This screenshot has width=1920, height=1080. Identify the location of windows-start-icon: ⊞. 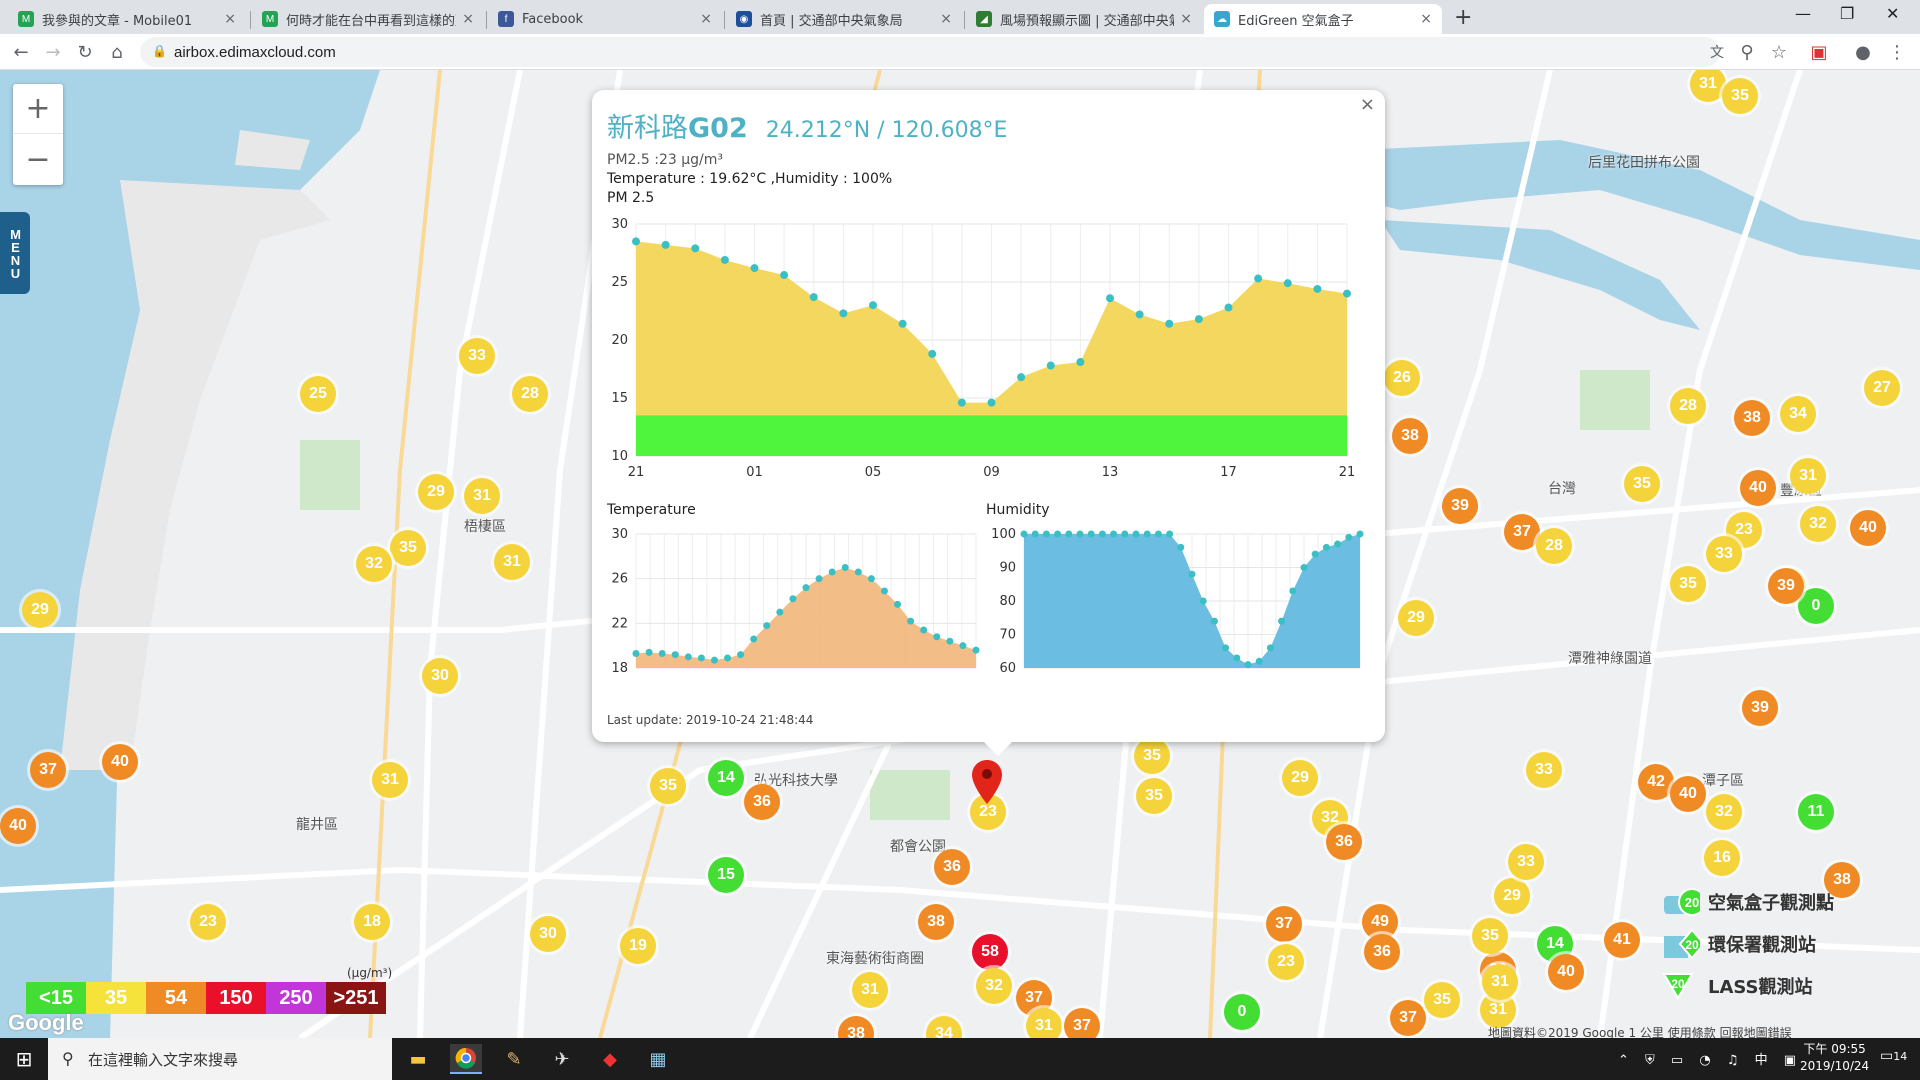
(24, 1059).